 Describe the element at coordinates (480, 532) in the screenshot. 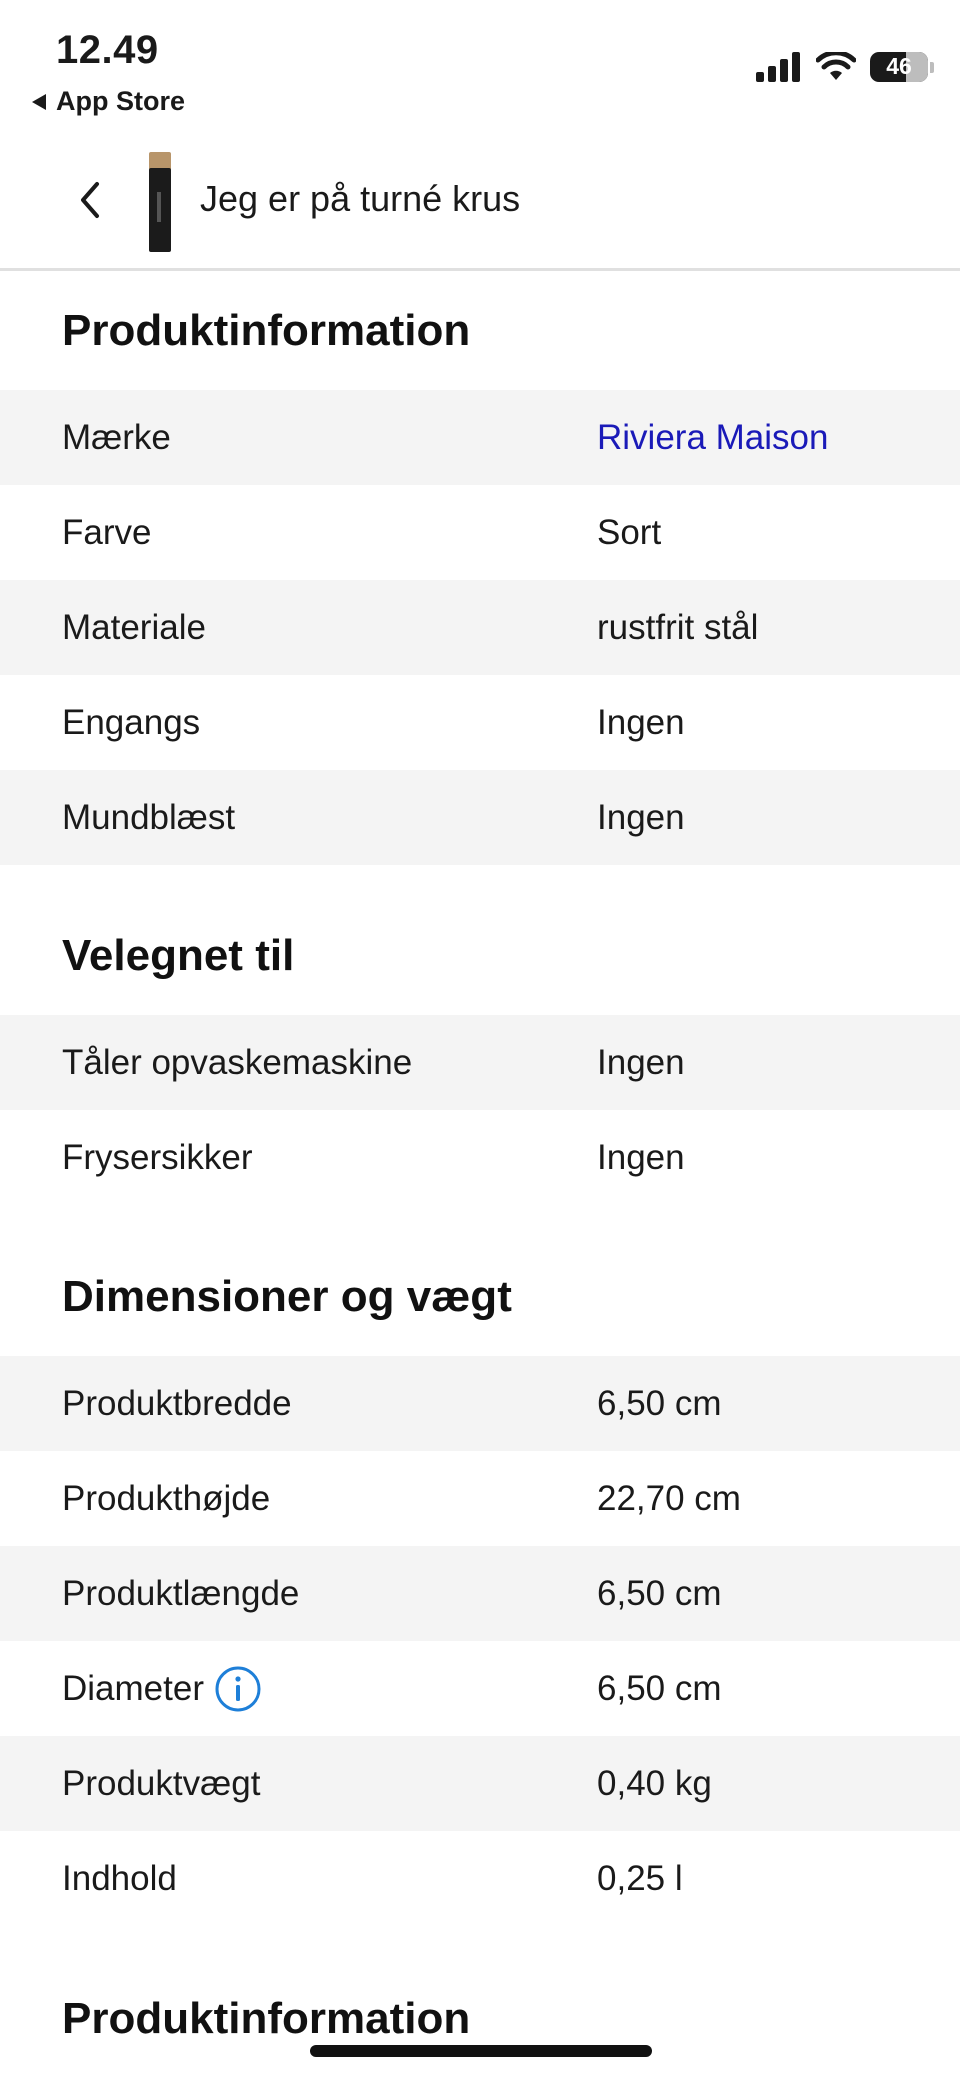

I see `spec-row: Farve Sort` at that location.